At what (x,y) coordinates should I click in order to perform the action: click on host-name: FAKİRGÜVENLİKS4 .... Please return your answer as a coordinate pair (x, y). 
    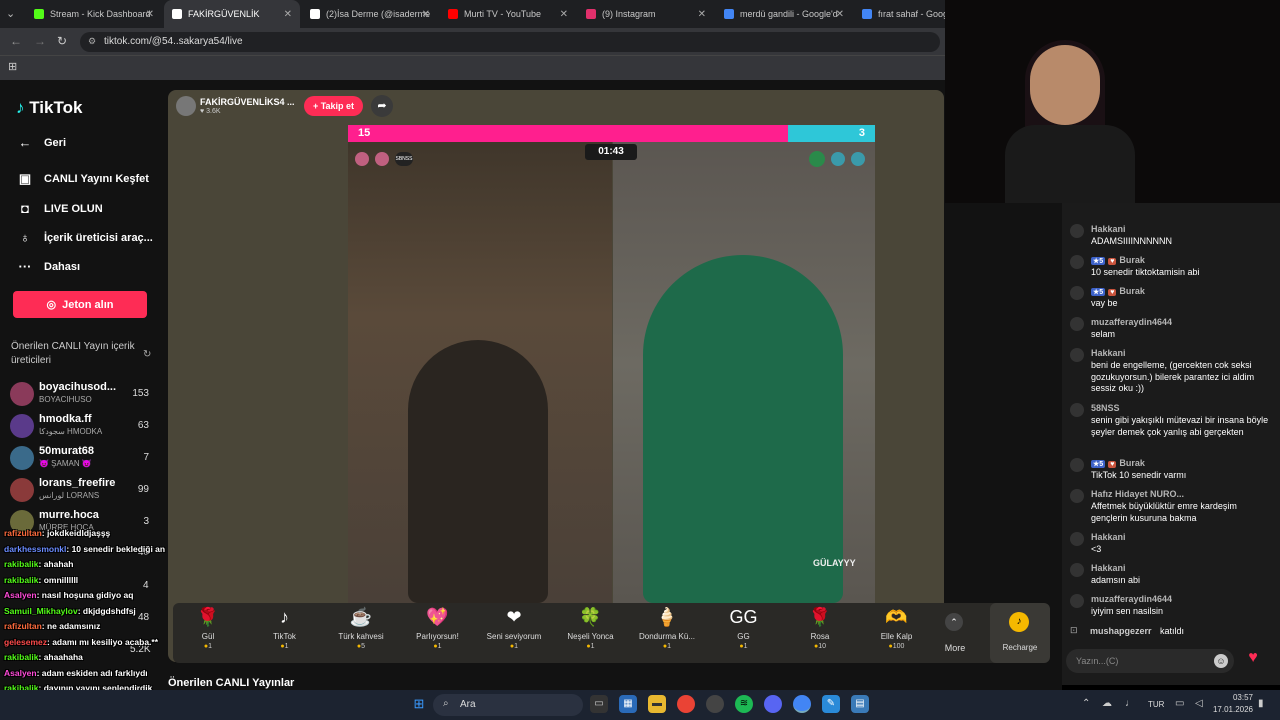
    Looking at the image, I should click on (247, 102).